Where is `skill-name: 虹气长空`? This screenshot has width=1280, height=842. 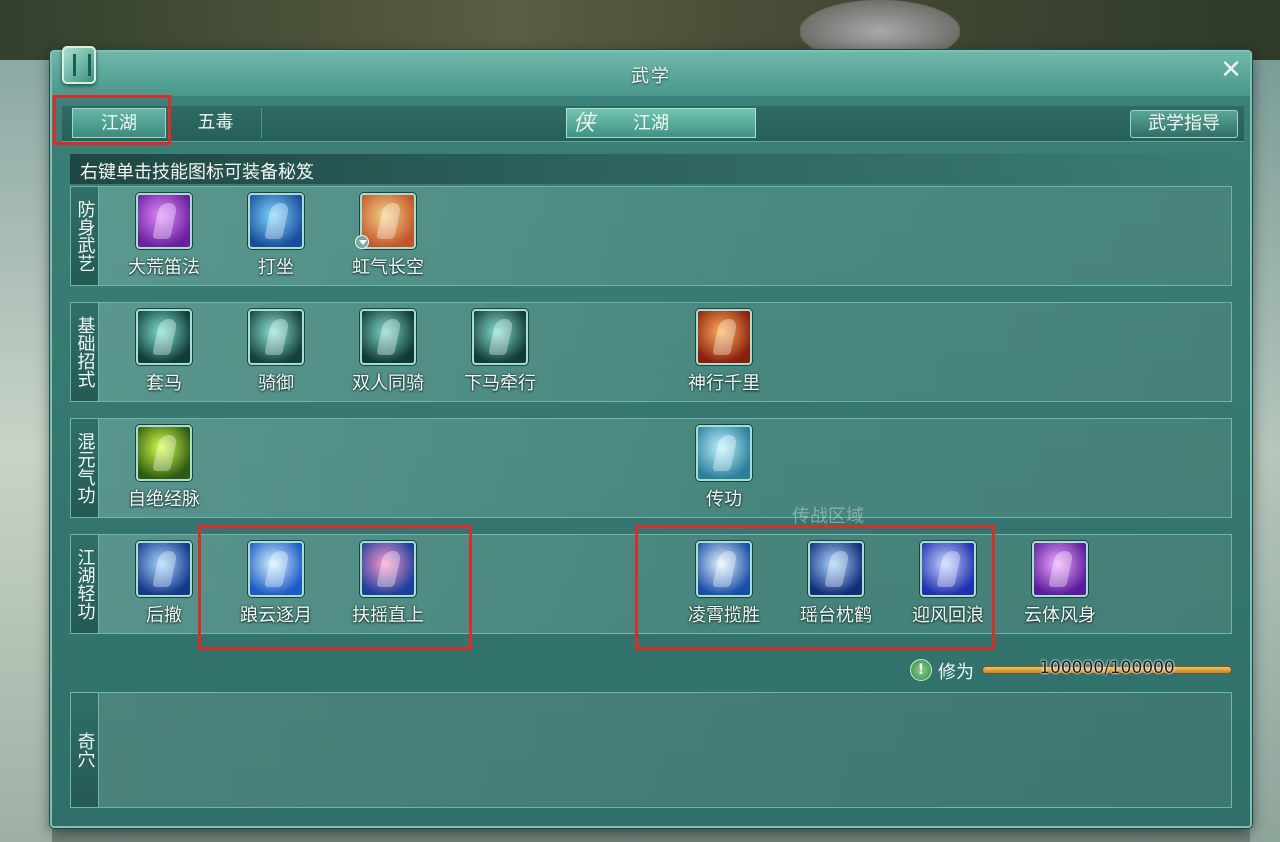
skill-name: 虹气长空 is located at coordinates (388, 267).